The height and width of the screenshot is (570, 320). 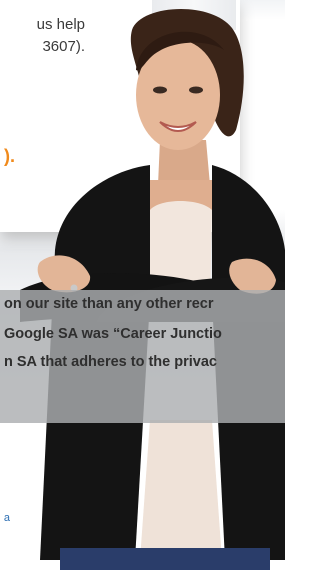 What do you see at coordinates (196, 90) in the screenshot?
I see `right-eye` at bounding box center [196, 90].